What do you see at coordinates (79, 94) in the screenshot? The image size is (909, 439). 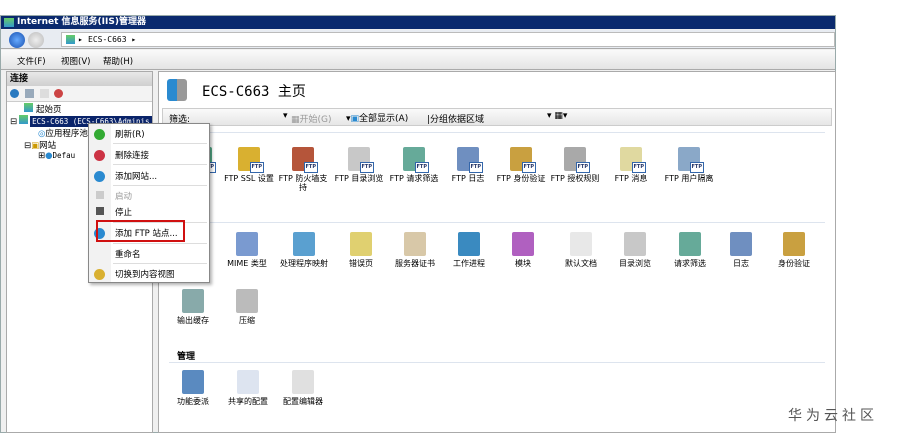 I see `connections-toolbar` at bounding box center [79, 94].